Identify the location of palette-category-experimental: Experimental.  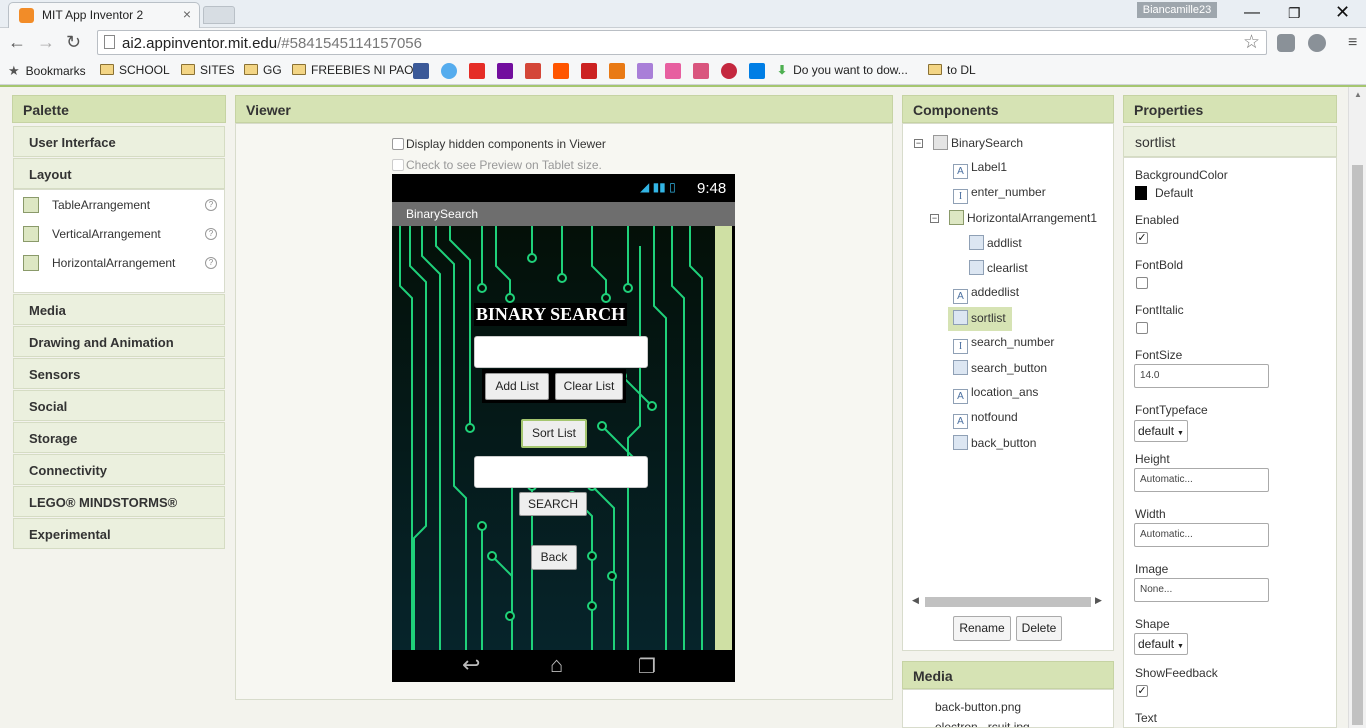
(119, 533).